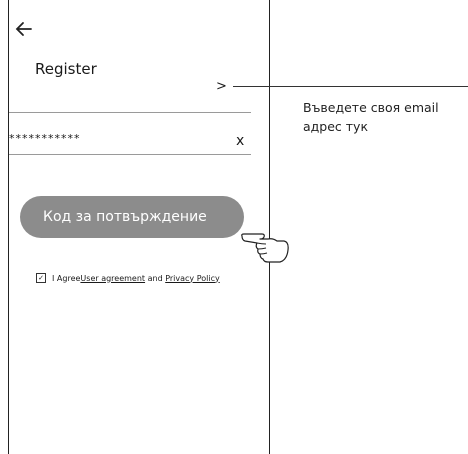 Image resolution: width=468 pixels, height=454 pixels. Describe the element at coordinates (132, 217) in the screenshot. I see `verification-code-button: Код за потвърждение` at that location.